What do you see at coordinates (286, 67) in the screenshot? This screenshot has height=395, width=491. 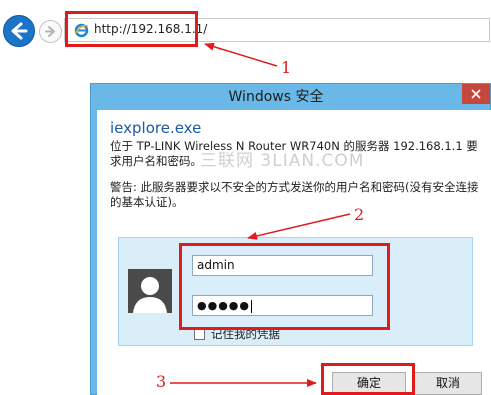 I see `step-1-label: 1` at bounding box center [286, 67].